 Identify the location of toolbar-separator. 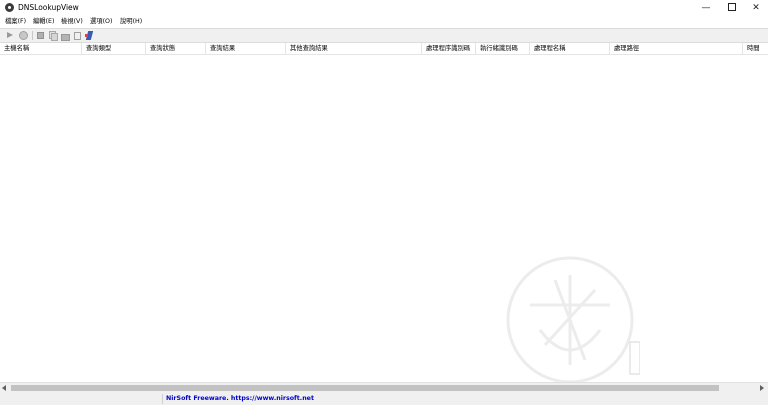
(32, 35).